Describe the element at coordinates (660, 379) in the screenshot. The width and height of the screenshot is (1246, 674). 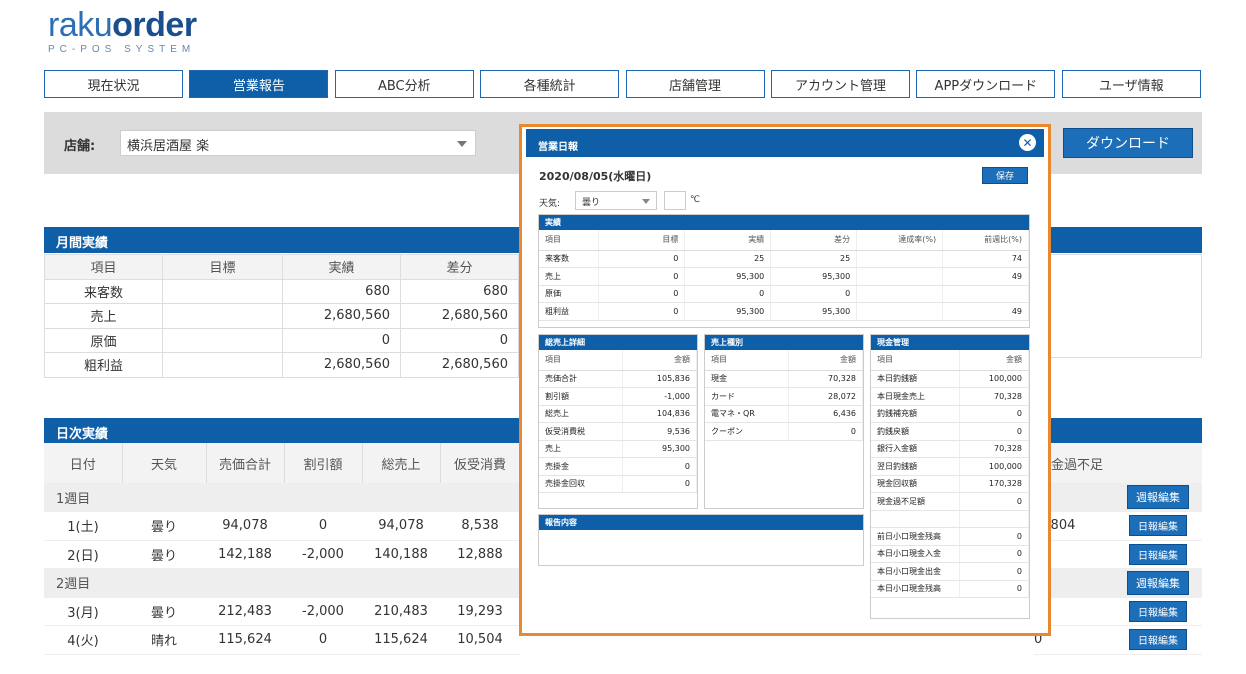
I see `table-cell: 105,836` at that location.